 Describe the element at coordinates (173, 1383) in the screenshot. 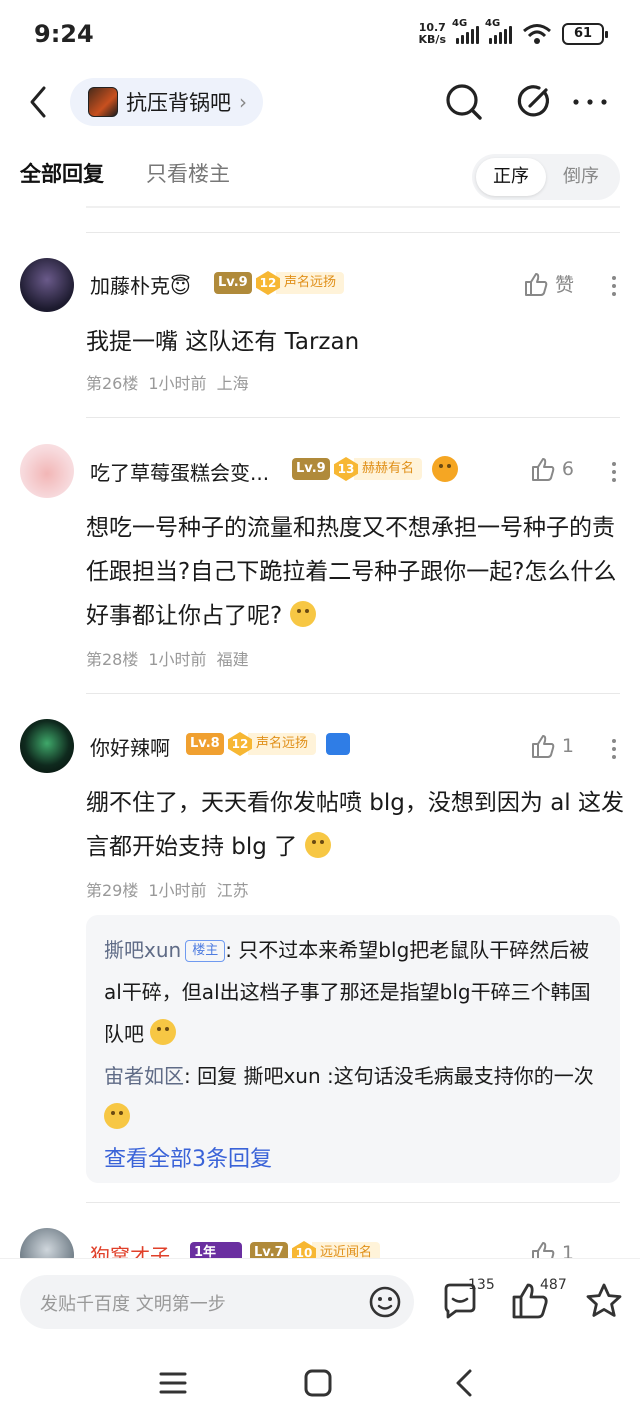

I see `menu-icon` at that location.